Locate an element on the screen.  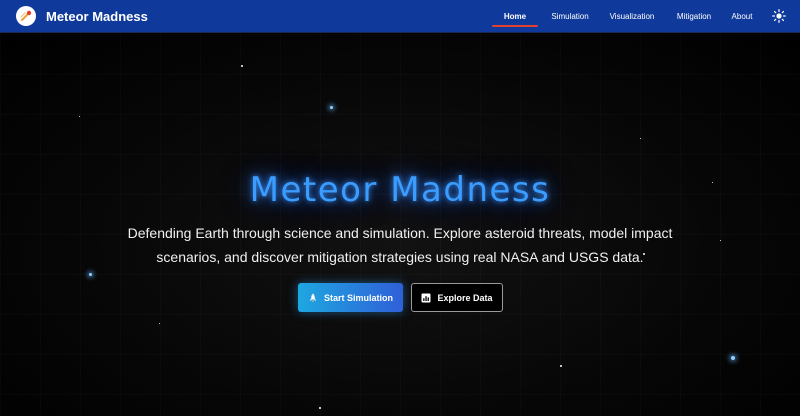
brand: Meteor Madness is located at coordinates (82, 16).